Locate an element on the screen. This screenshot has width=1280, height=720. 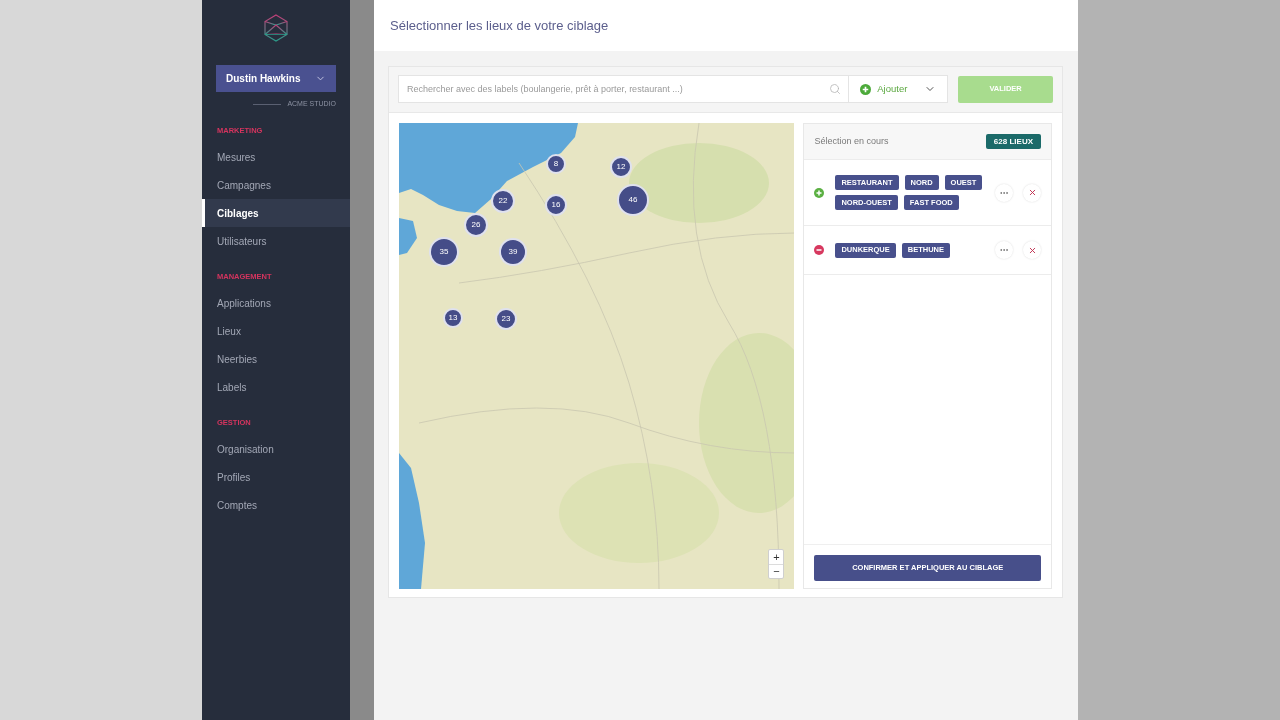
sidebar-item: Lieux is located at coordinates (276, 331).